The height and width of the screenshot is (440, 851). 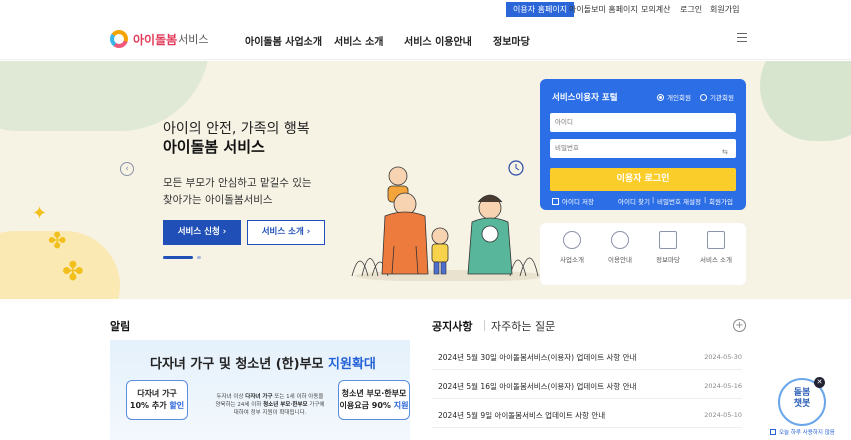 I want to click on badge-line: 청소년 부모·한부모, so click(x=374, y=393).